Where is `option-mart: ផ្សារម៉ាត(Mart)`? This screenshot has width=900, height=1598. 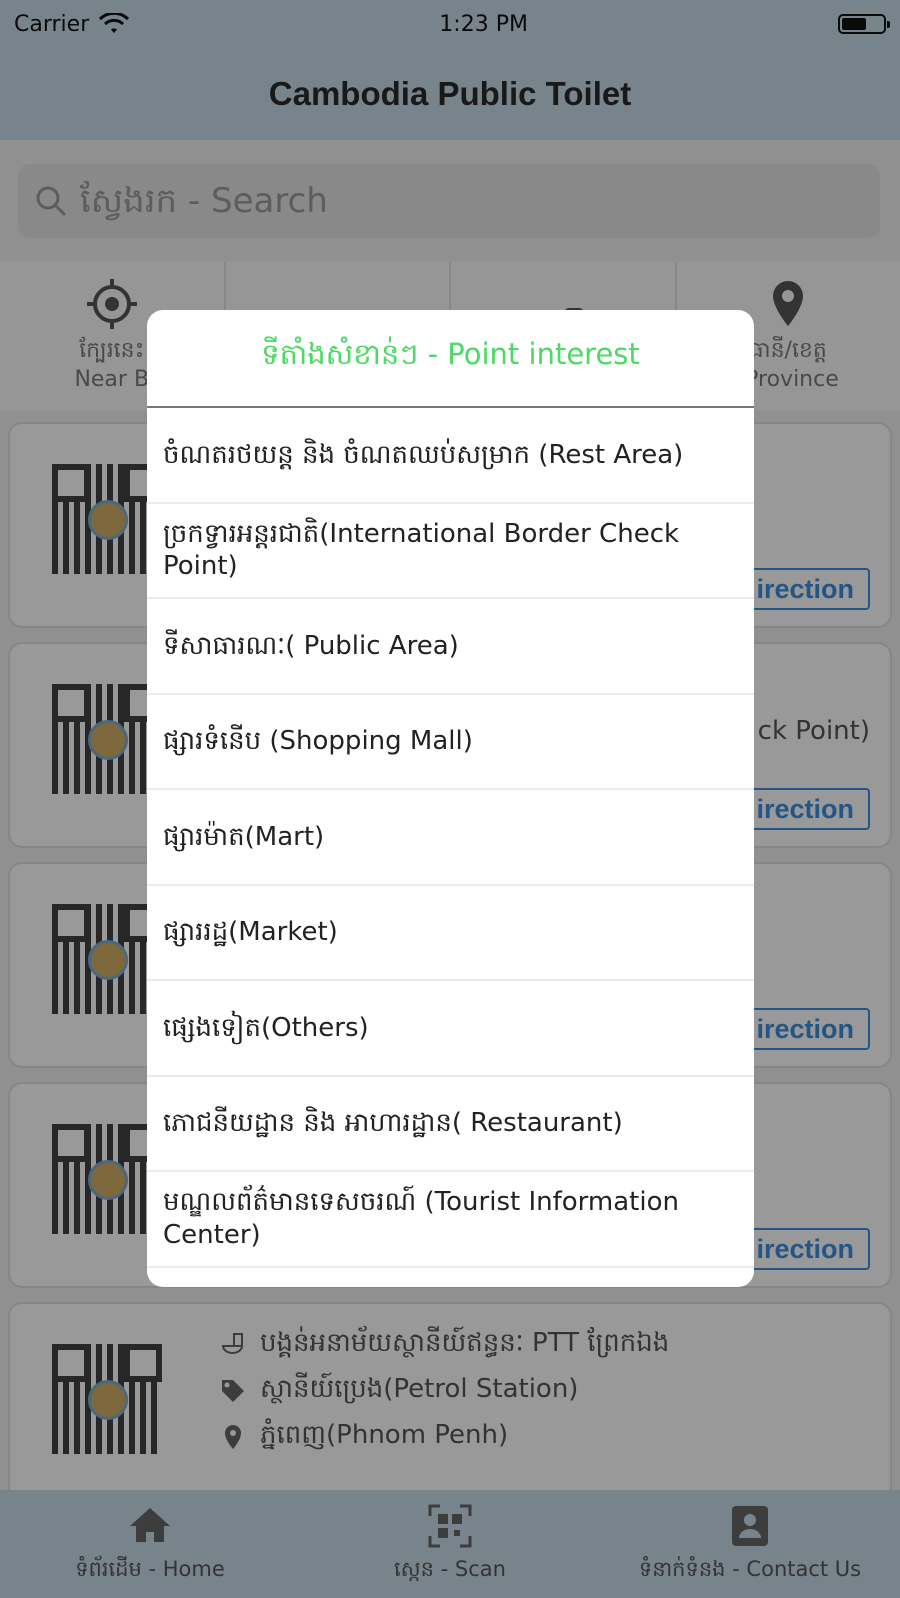
option-mart: ផ្សារម៉ាត(Mart) is located at coordinates (450, 838).